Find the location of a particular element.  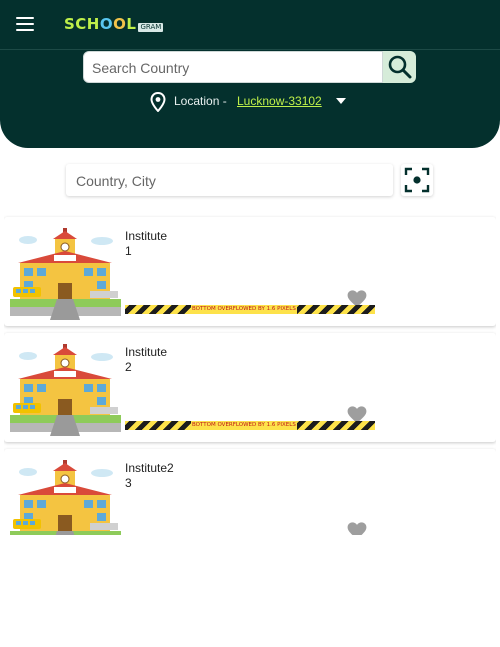

caret-down-icon is located at coordinates (341, 101).